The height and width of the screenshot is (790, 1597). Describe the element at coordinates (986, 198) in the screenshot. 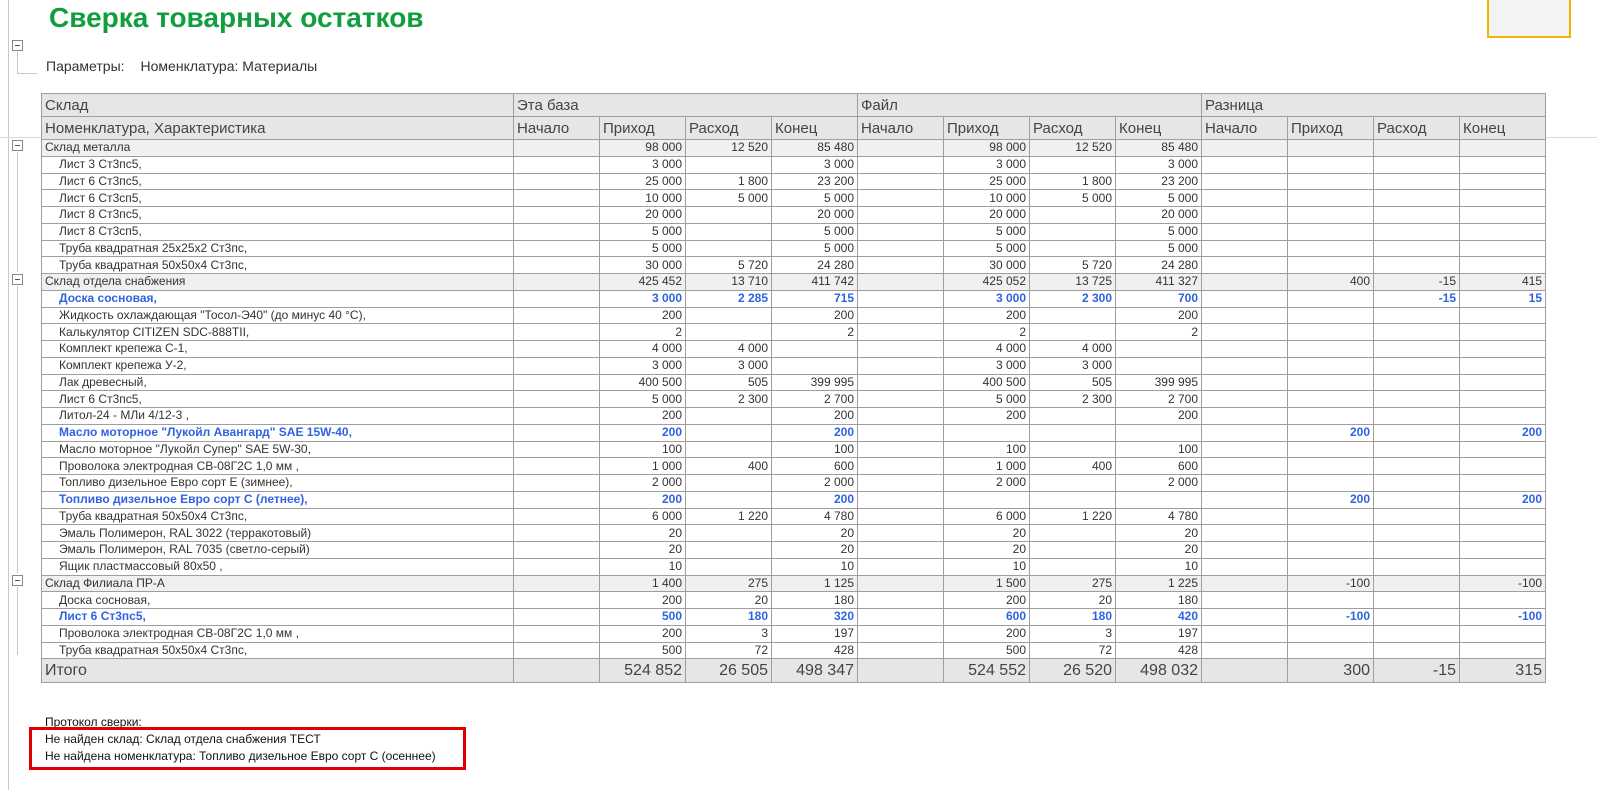

I see `file-value-cell: 10 000` at that location.